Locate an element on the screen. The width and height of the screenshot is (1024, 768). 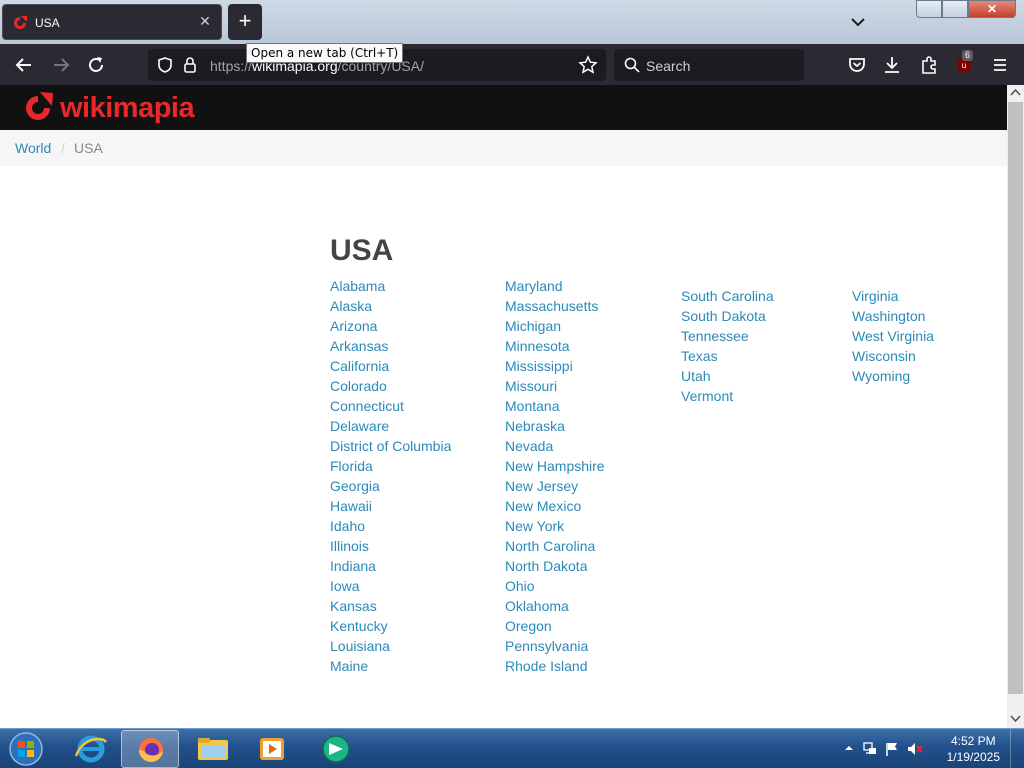
state-link: Illinois is located at coordinates (390, 546).